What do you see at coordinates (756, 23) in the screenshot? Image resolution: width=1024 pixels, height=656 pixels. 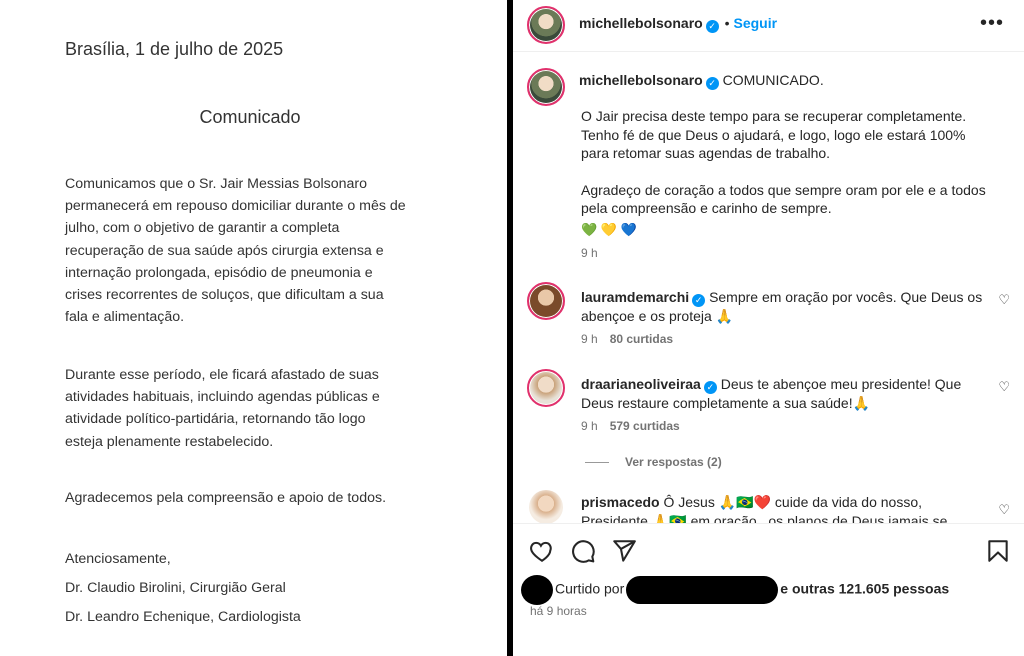 I see `follow-button: Seguir` at bounding box center [756, 23].